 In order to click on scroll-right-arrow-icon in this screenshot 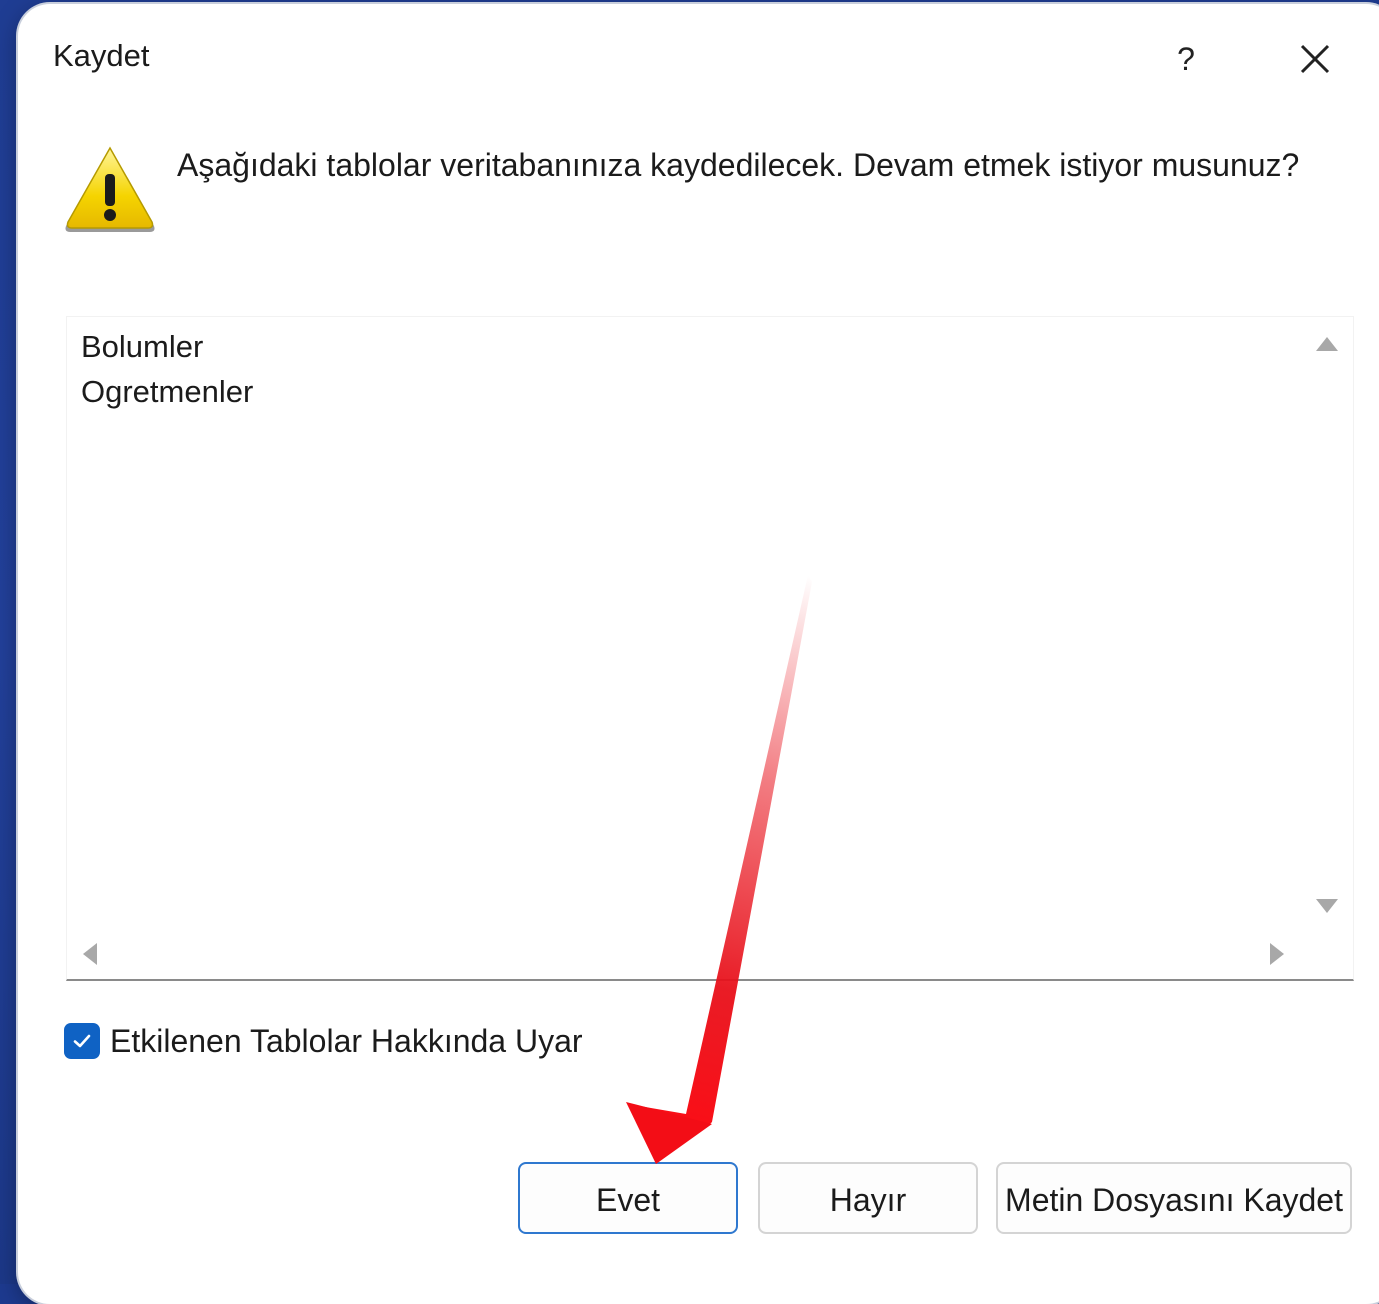, I will do `click(1277, 954)`.